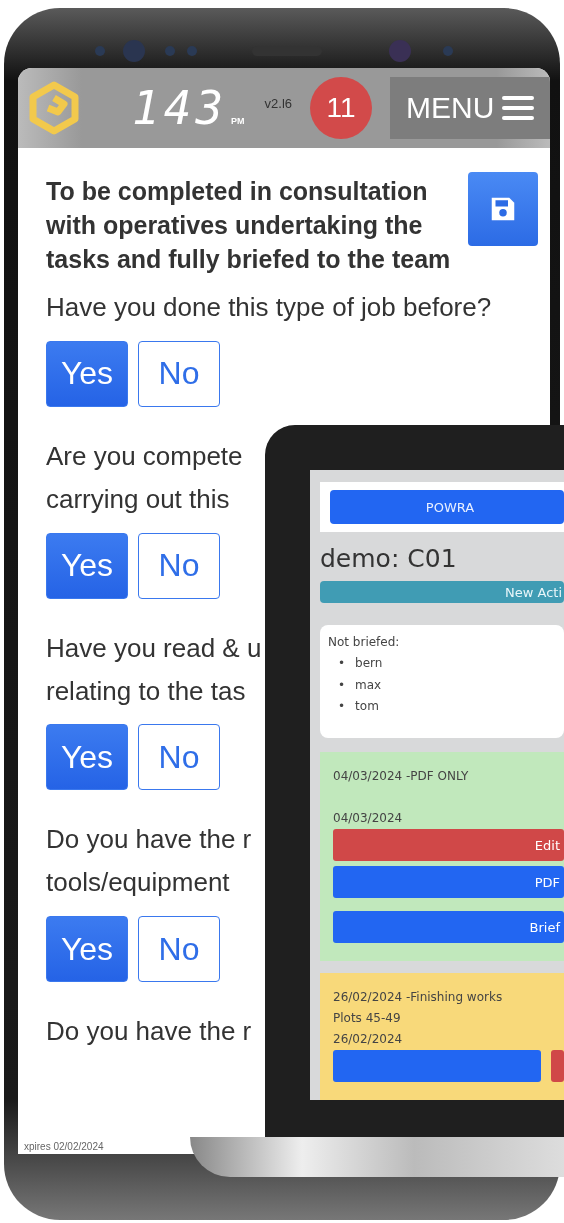  Describe the element at coordinates (249, 225) in the screenshot. I see `form-title: To be completed in consultation with operatives undertaking the tasks and fully briefed to the team` at that location.